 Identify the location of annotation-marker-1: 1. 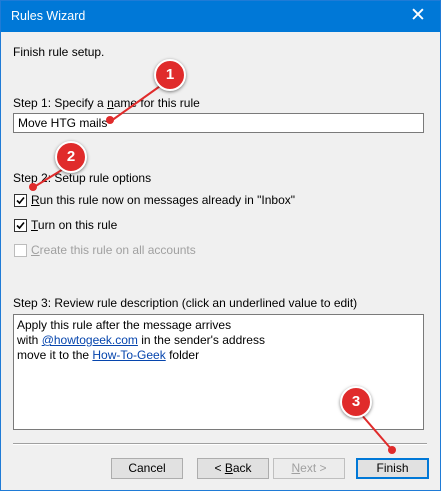
(170, 75).